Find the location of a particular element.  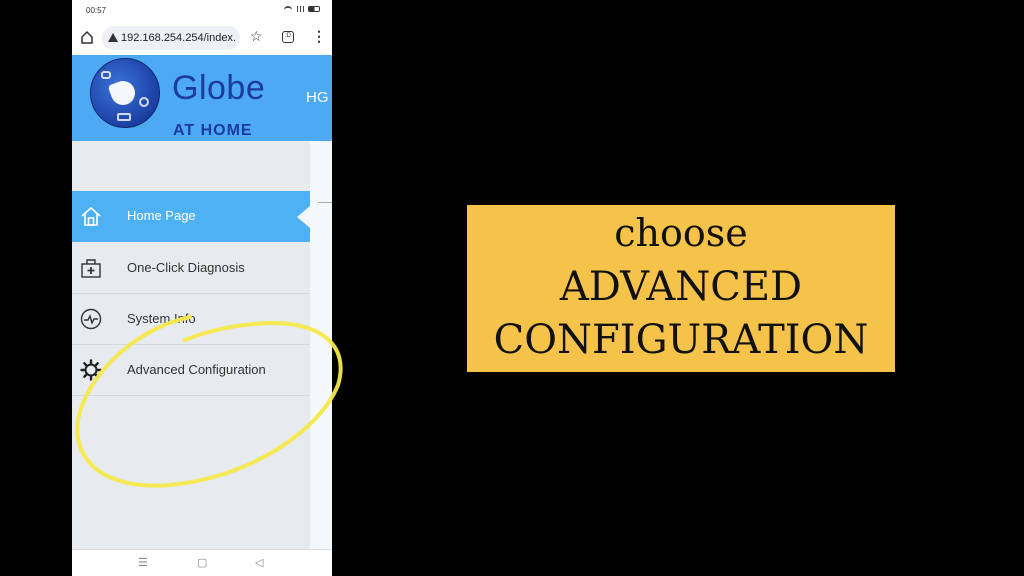

address-bar: 192.168.254.254/index. is located at coordinates (171, 38).